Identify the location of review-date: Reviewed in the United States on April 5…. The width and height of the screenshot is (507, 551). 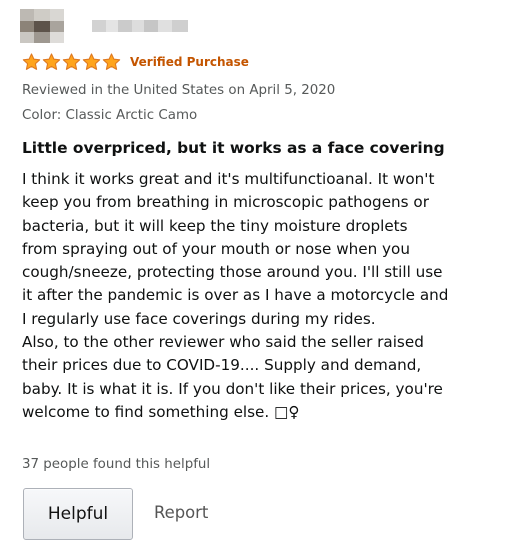
(179, 90).